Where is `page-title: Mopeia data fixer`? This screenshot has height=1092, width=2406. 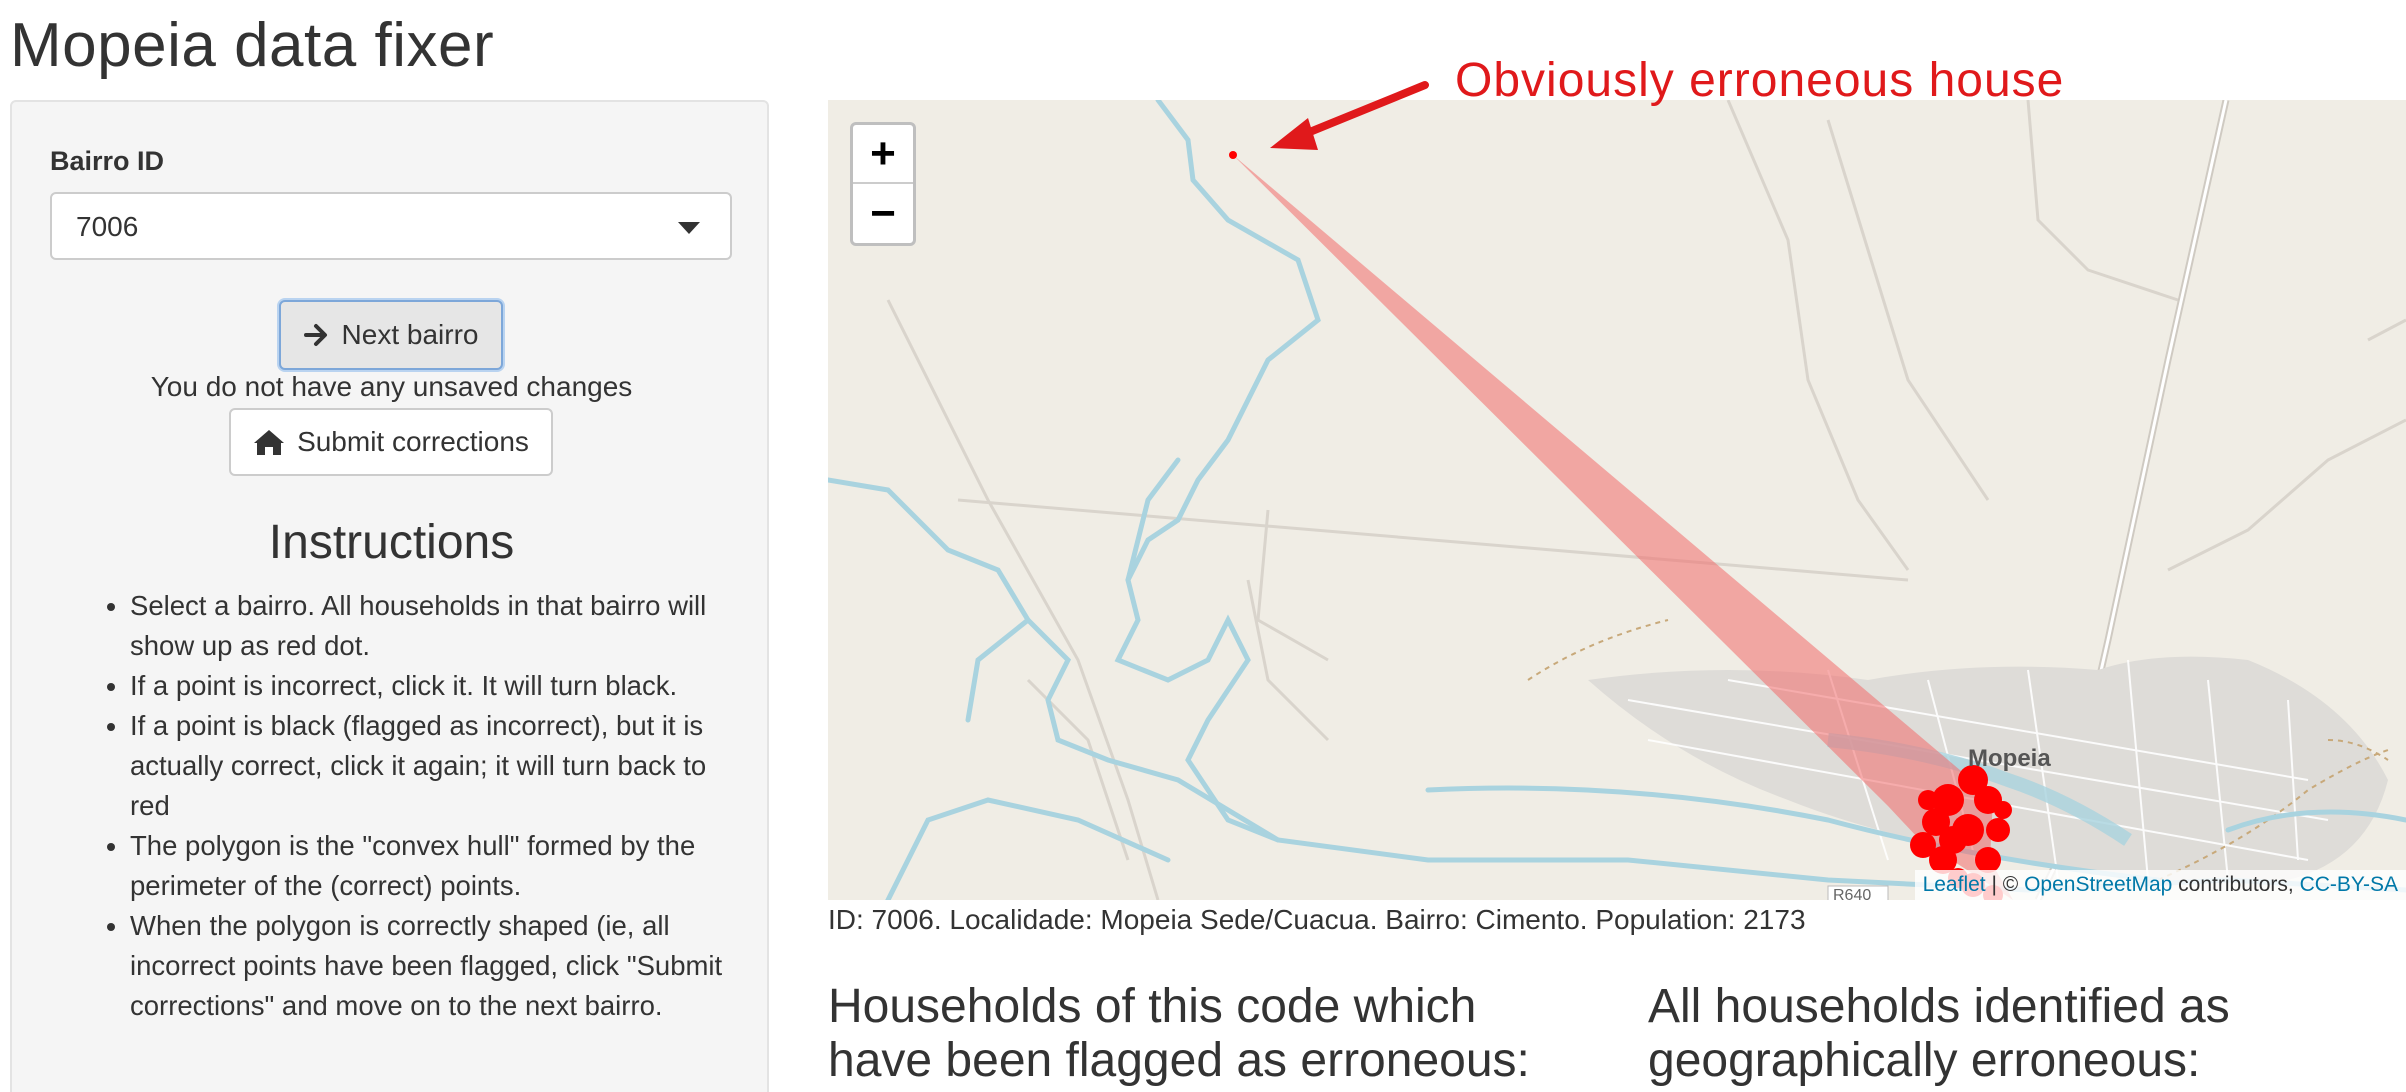
page-title: Mopeia data fixer is located at coordinates (252, 45).